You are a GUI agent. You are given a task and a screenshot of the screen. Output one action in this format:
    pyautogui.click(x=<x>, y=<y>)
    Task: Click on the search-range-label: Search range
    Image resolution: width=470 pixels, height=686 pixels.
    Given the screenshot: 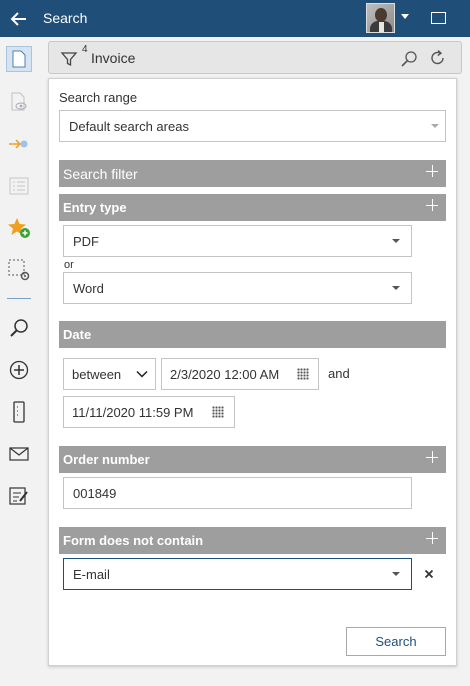 What is the action you would take?
    pyautogui.click(x=98, y=97)
    